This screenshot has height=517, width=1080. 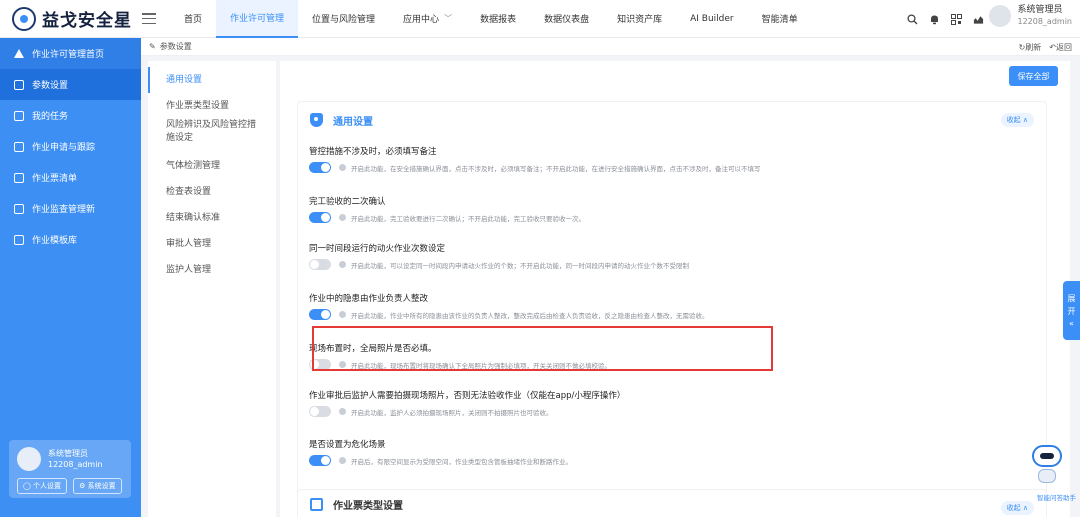 I want to click on nav-item-1: 作业许可管理, so click(x=257, y=19).